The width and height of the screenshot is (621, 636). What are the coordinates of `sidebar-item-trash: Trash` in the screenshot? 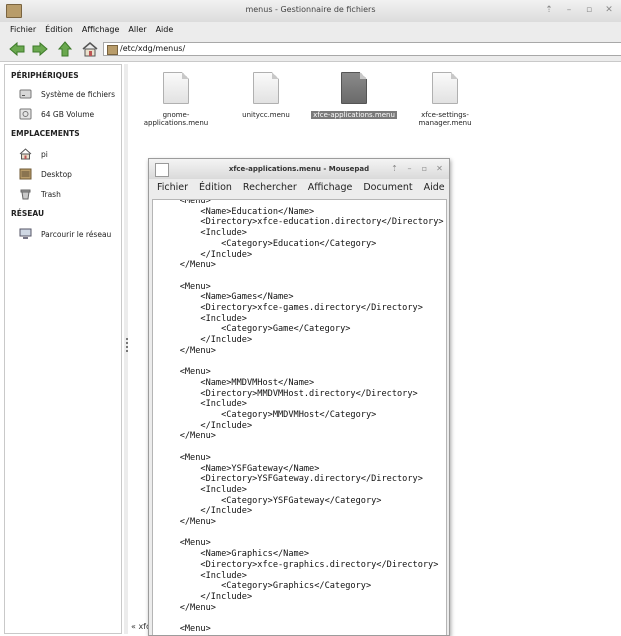 It's located at (69, 195).